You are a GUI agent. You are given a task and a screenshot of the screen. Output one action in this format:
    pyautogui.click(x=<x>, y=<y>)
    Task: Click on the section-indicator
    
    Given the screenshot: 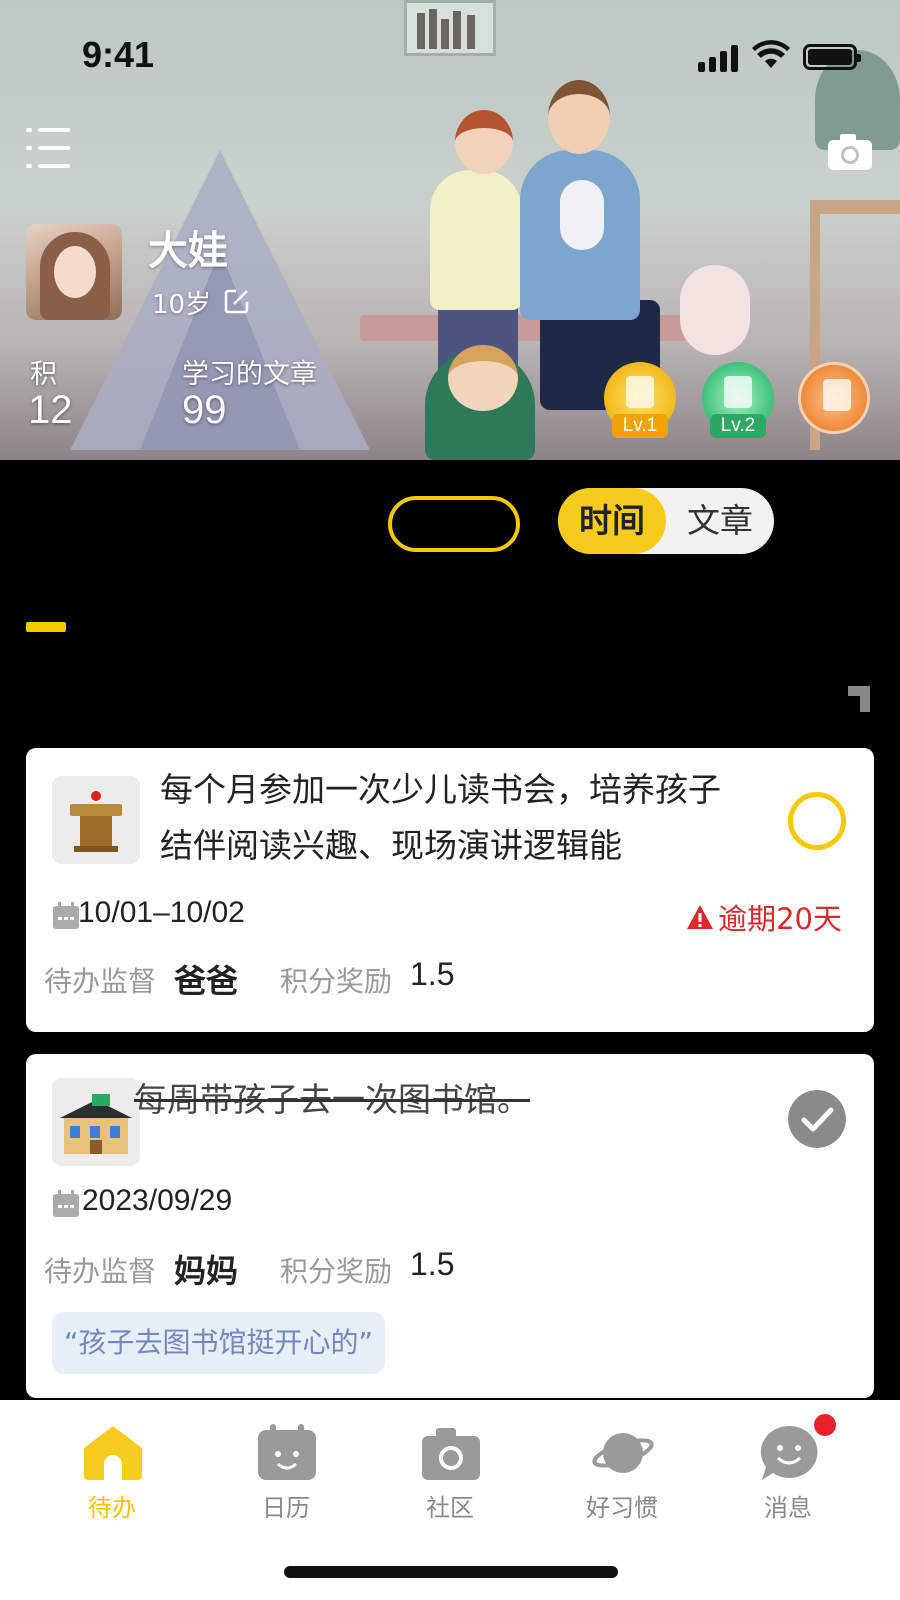 What is the action you would take?
    pyautogui.click(x=46, y=627)
    